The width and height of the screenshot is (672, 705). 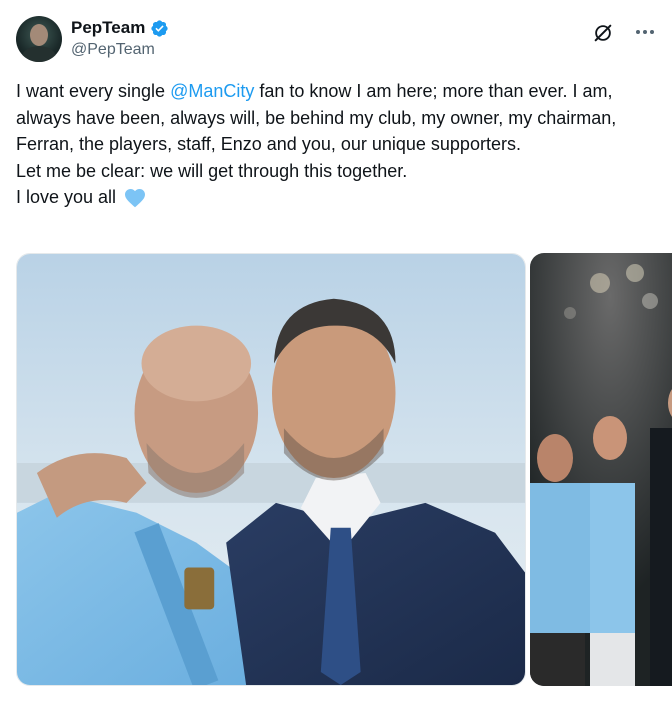 What do you see at coordinates (135, 198) in the screenshot?
I see `light-blue-heart-icon` at bounding box center [135, 198].